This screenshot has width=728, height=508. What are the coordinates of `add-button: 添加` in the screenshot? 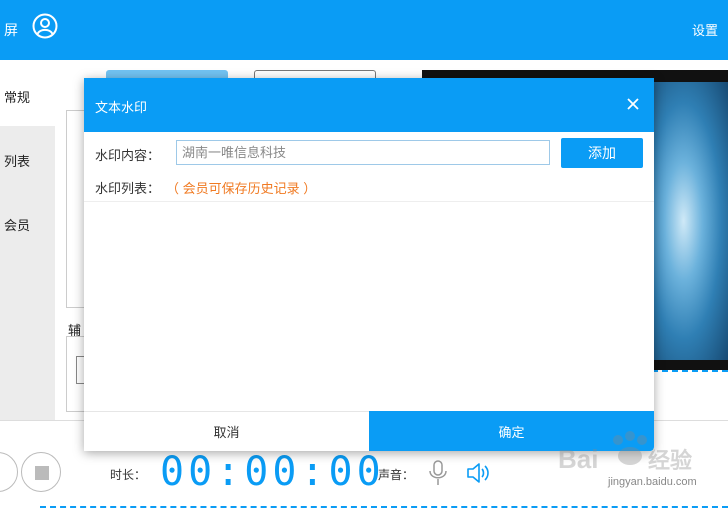 It's located at (602, 153).